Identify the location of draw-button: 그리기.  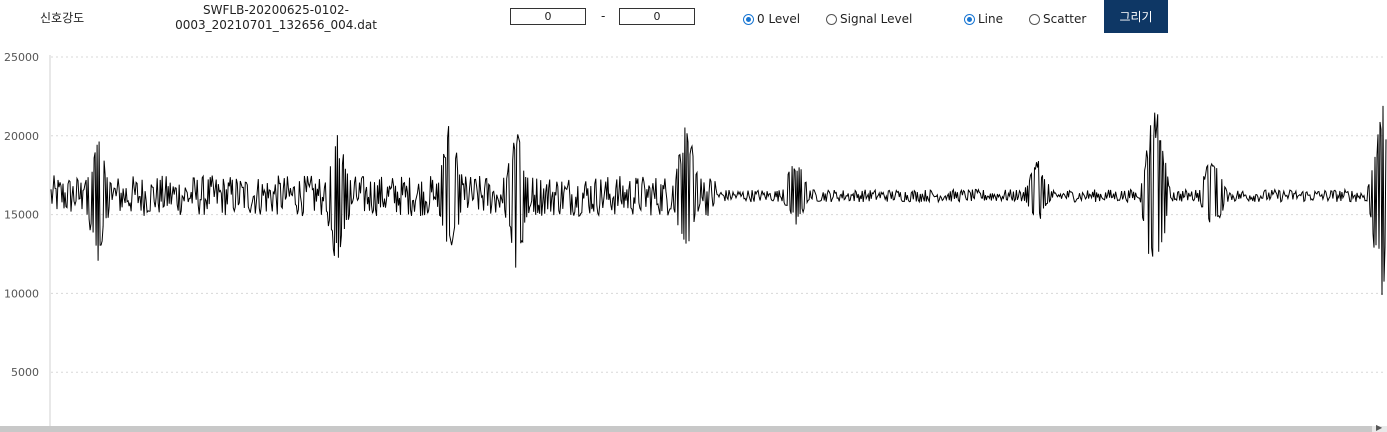
(1136, 16).